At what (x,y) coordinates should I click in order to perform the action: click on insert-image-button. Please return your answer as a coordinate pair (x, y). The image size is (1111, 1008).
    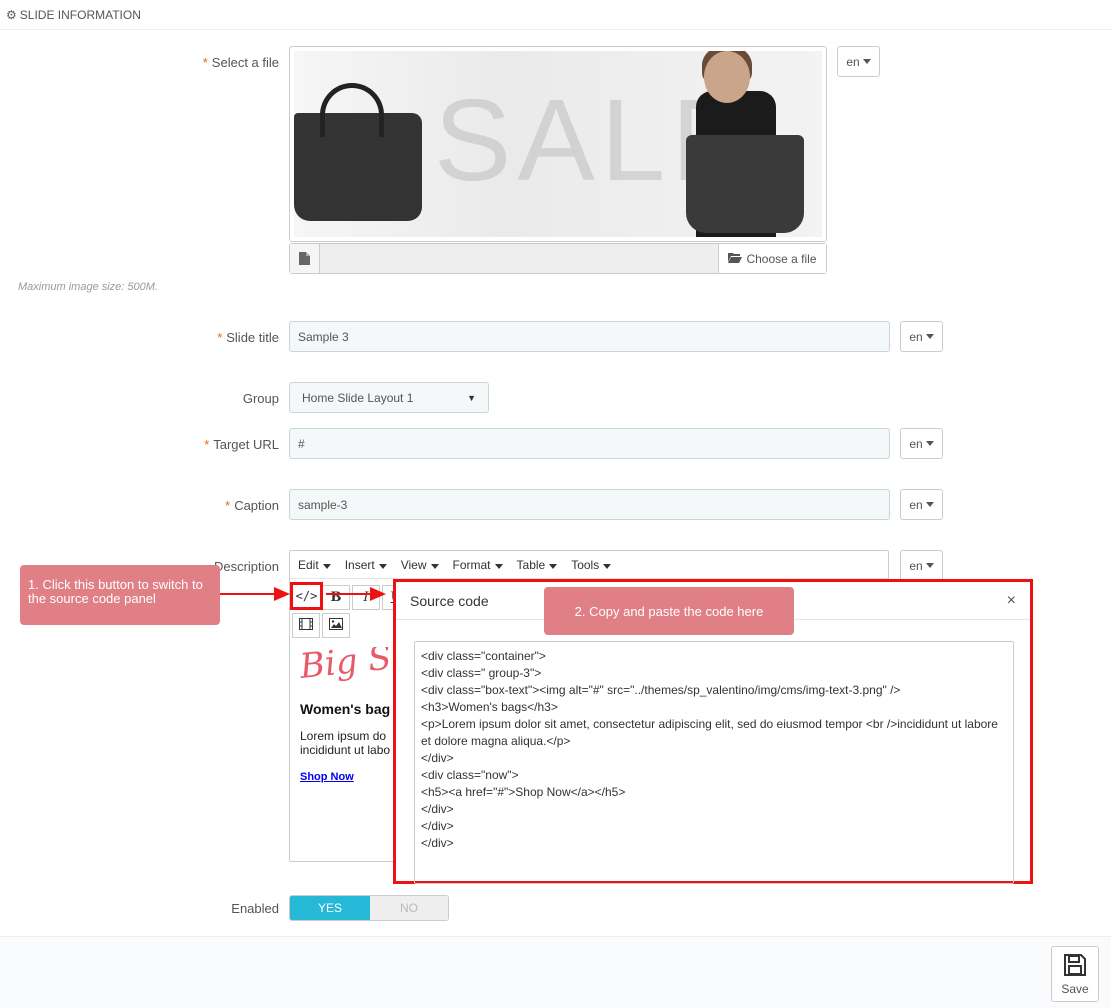
    Looking at the image, I should click on (336, 625).